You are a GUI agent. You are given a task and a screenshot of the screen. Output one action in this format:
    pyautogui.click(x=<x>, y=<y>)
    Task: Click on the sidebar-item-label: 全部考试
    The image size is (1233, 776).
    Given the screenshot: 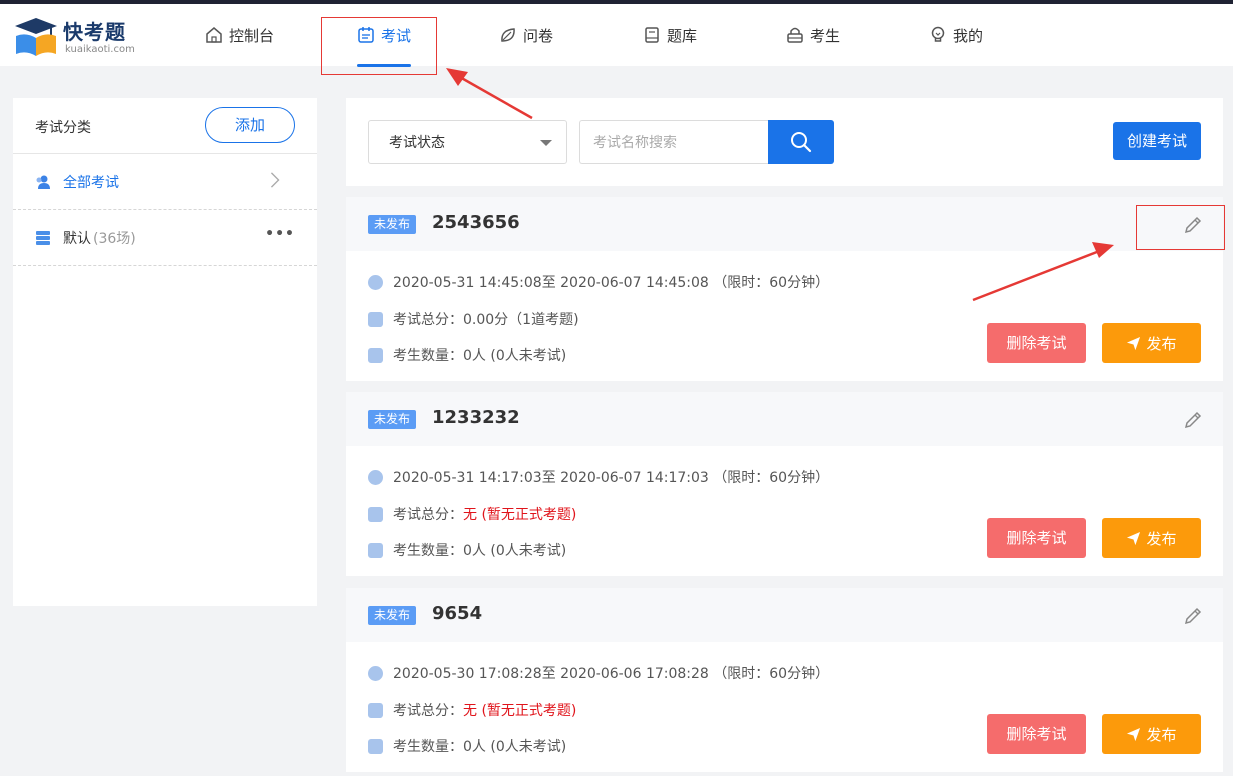 What is the action you would take?
    pyautogui.click(x=91, y=182)
    